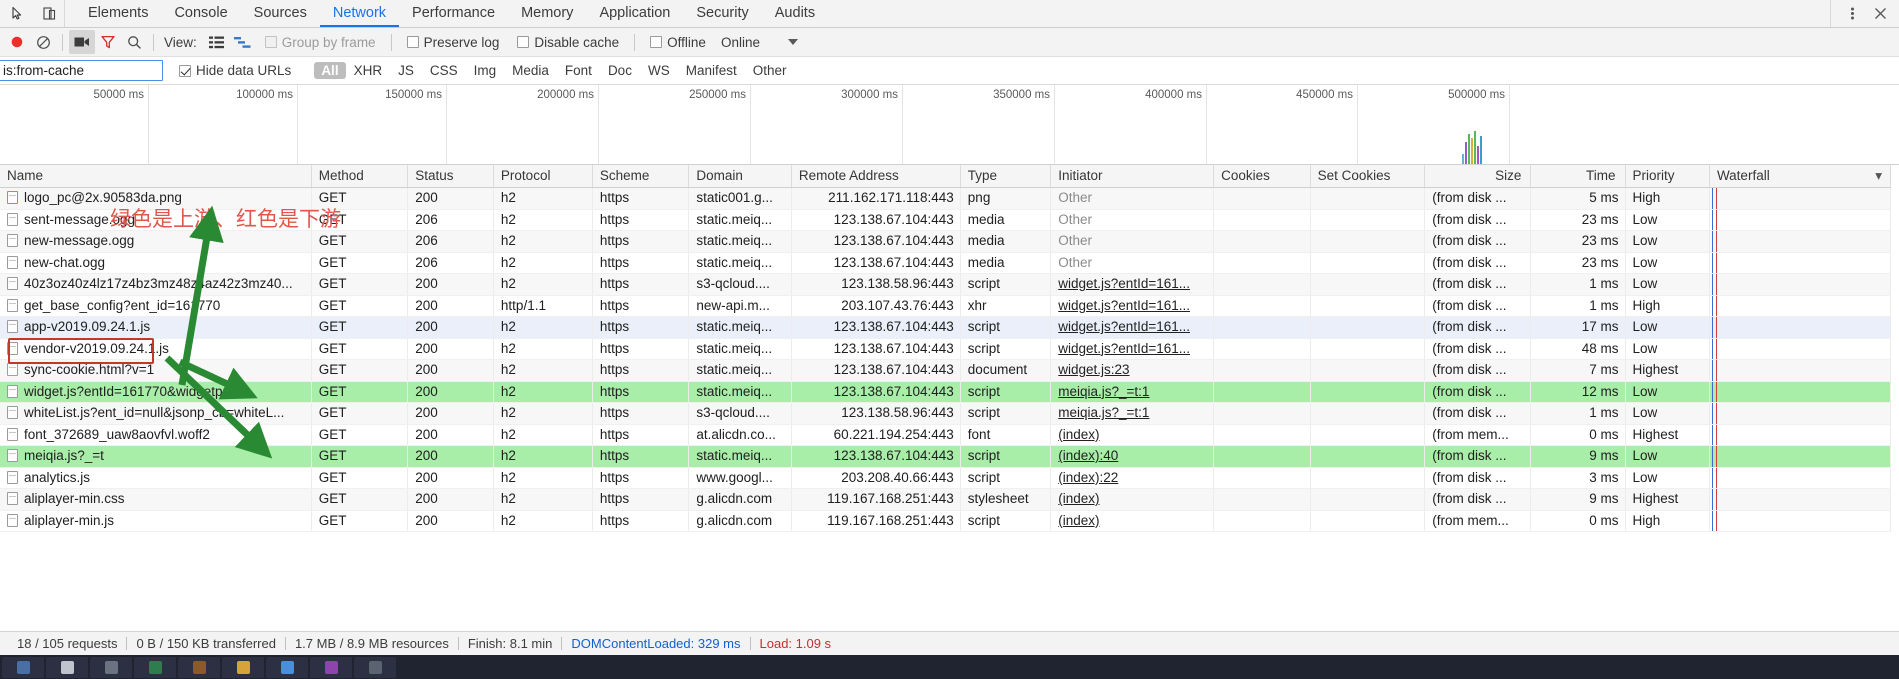 The image size is (1899, 679). I want to click on col-header-priority: Priority, so click(1667, 176).